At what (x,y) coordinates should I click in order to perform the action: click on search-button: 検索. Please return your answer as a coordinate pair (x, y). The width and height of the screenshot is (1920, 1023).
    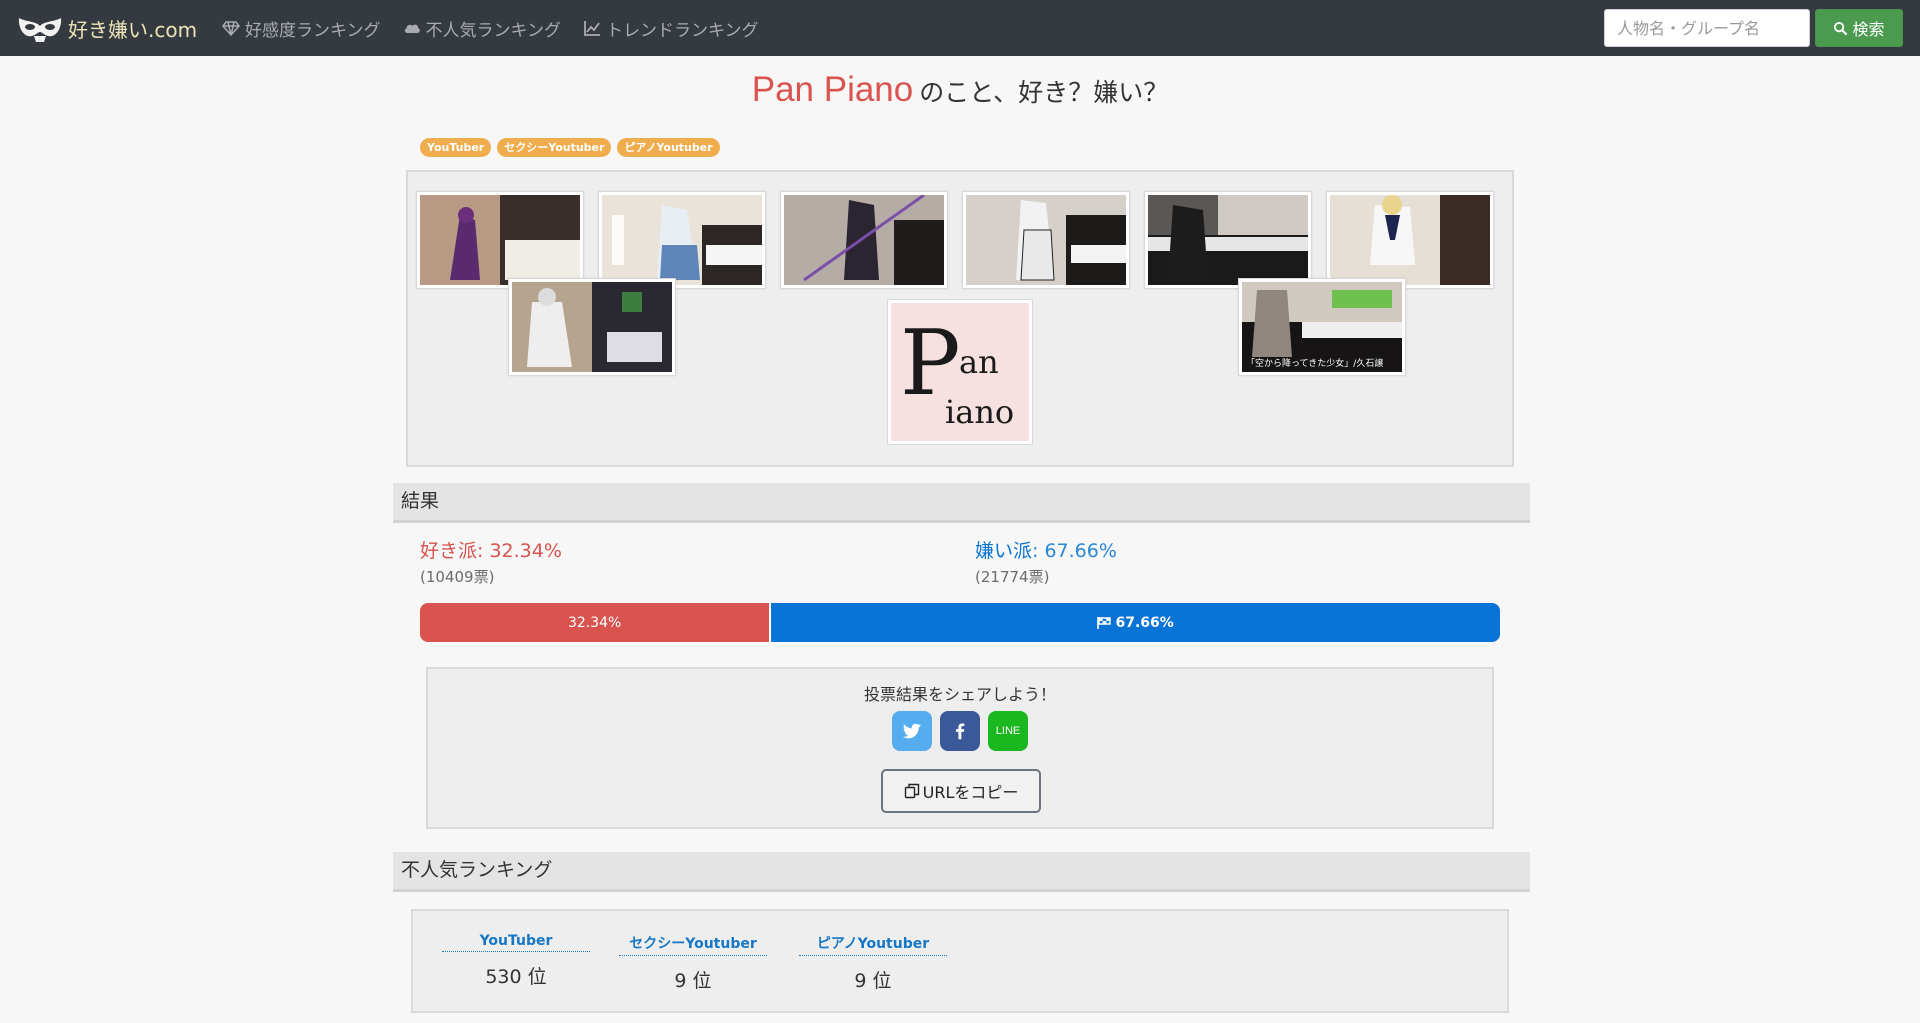
    Looking at the image, I should click on (1859, 28).